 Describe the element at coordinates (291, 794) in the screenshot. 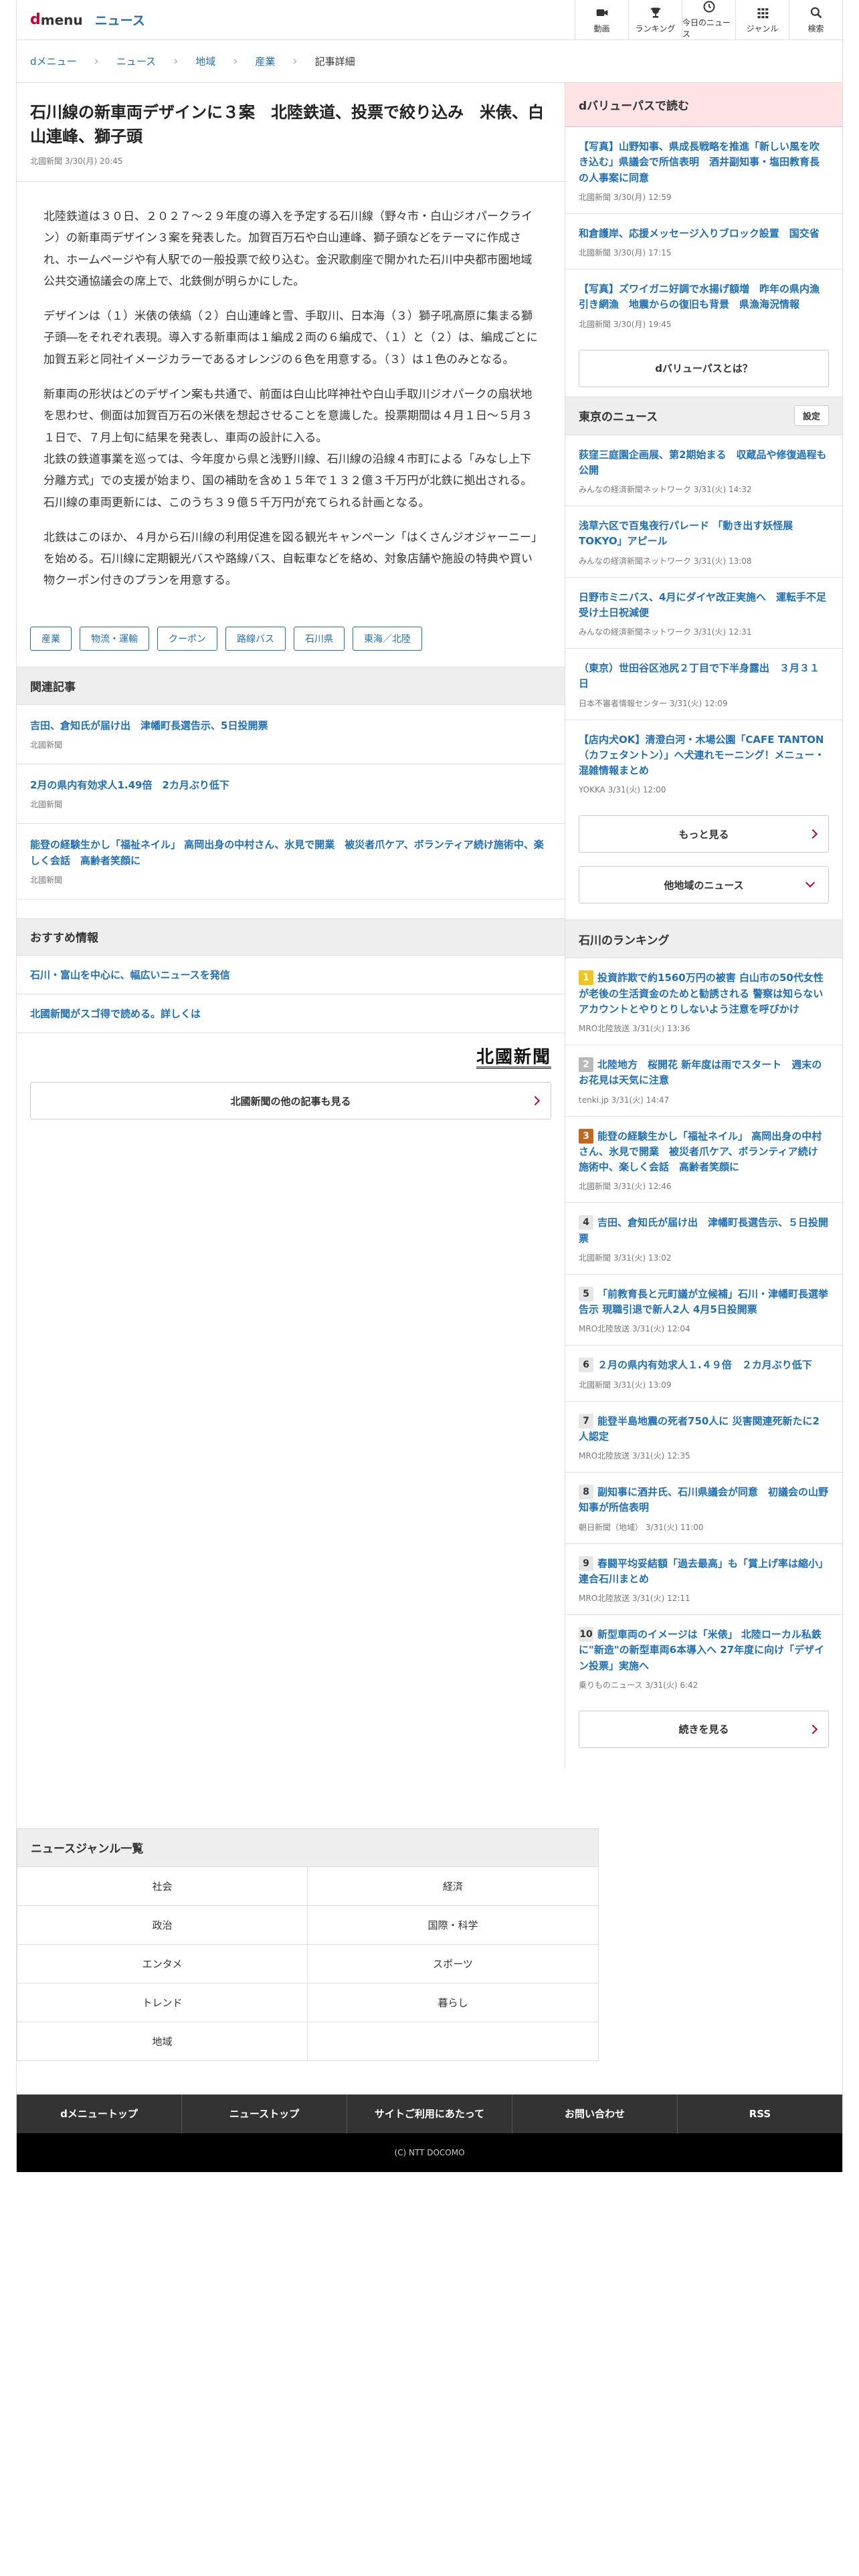

I see `related-item: 2月の県内有効求人1.49倍 2カ月ぶり低下 北國新聞` at that location.